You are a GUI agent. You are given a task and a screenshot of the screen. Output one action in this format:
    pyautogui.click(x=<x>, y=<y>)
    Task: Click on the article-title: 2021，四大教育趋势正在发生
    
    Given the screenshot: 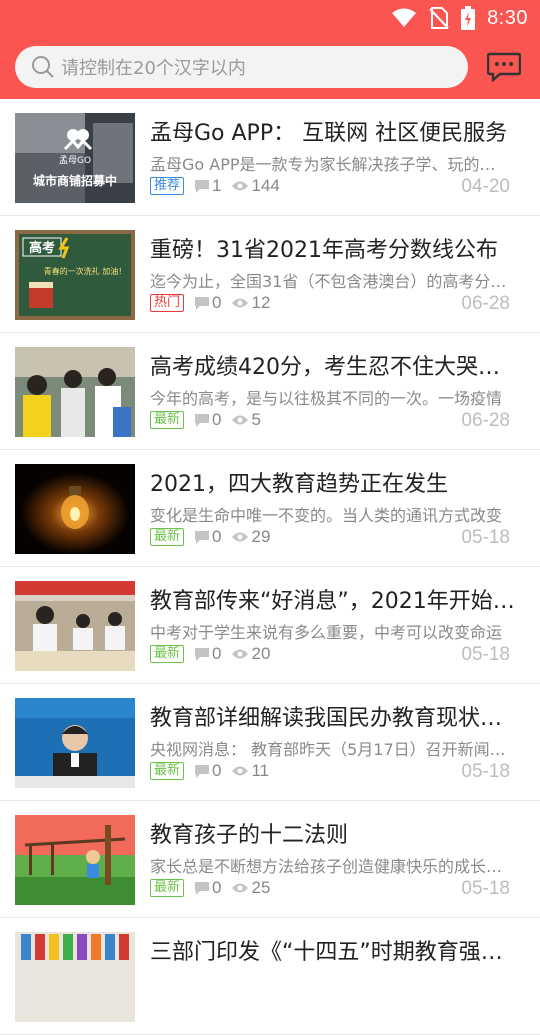 What is the action you would take?
    pyautogui.click(x=299, y=484)
    